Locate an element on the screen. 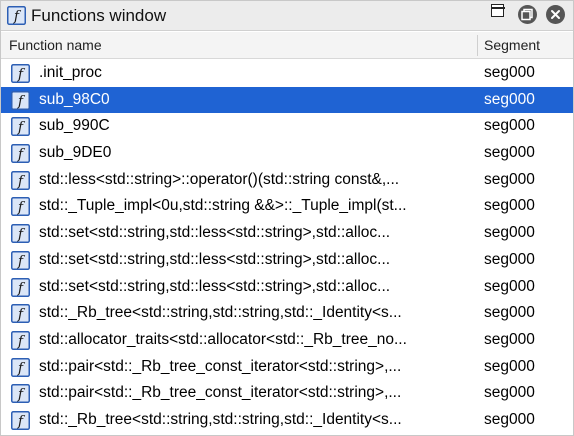 The width and height of the screenshot is (574, 436). pin-icon is located at coordinates (497, 10).